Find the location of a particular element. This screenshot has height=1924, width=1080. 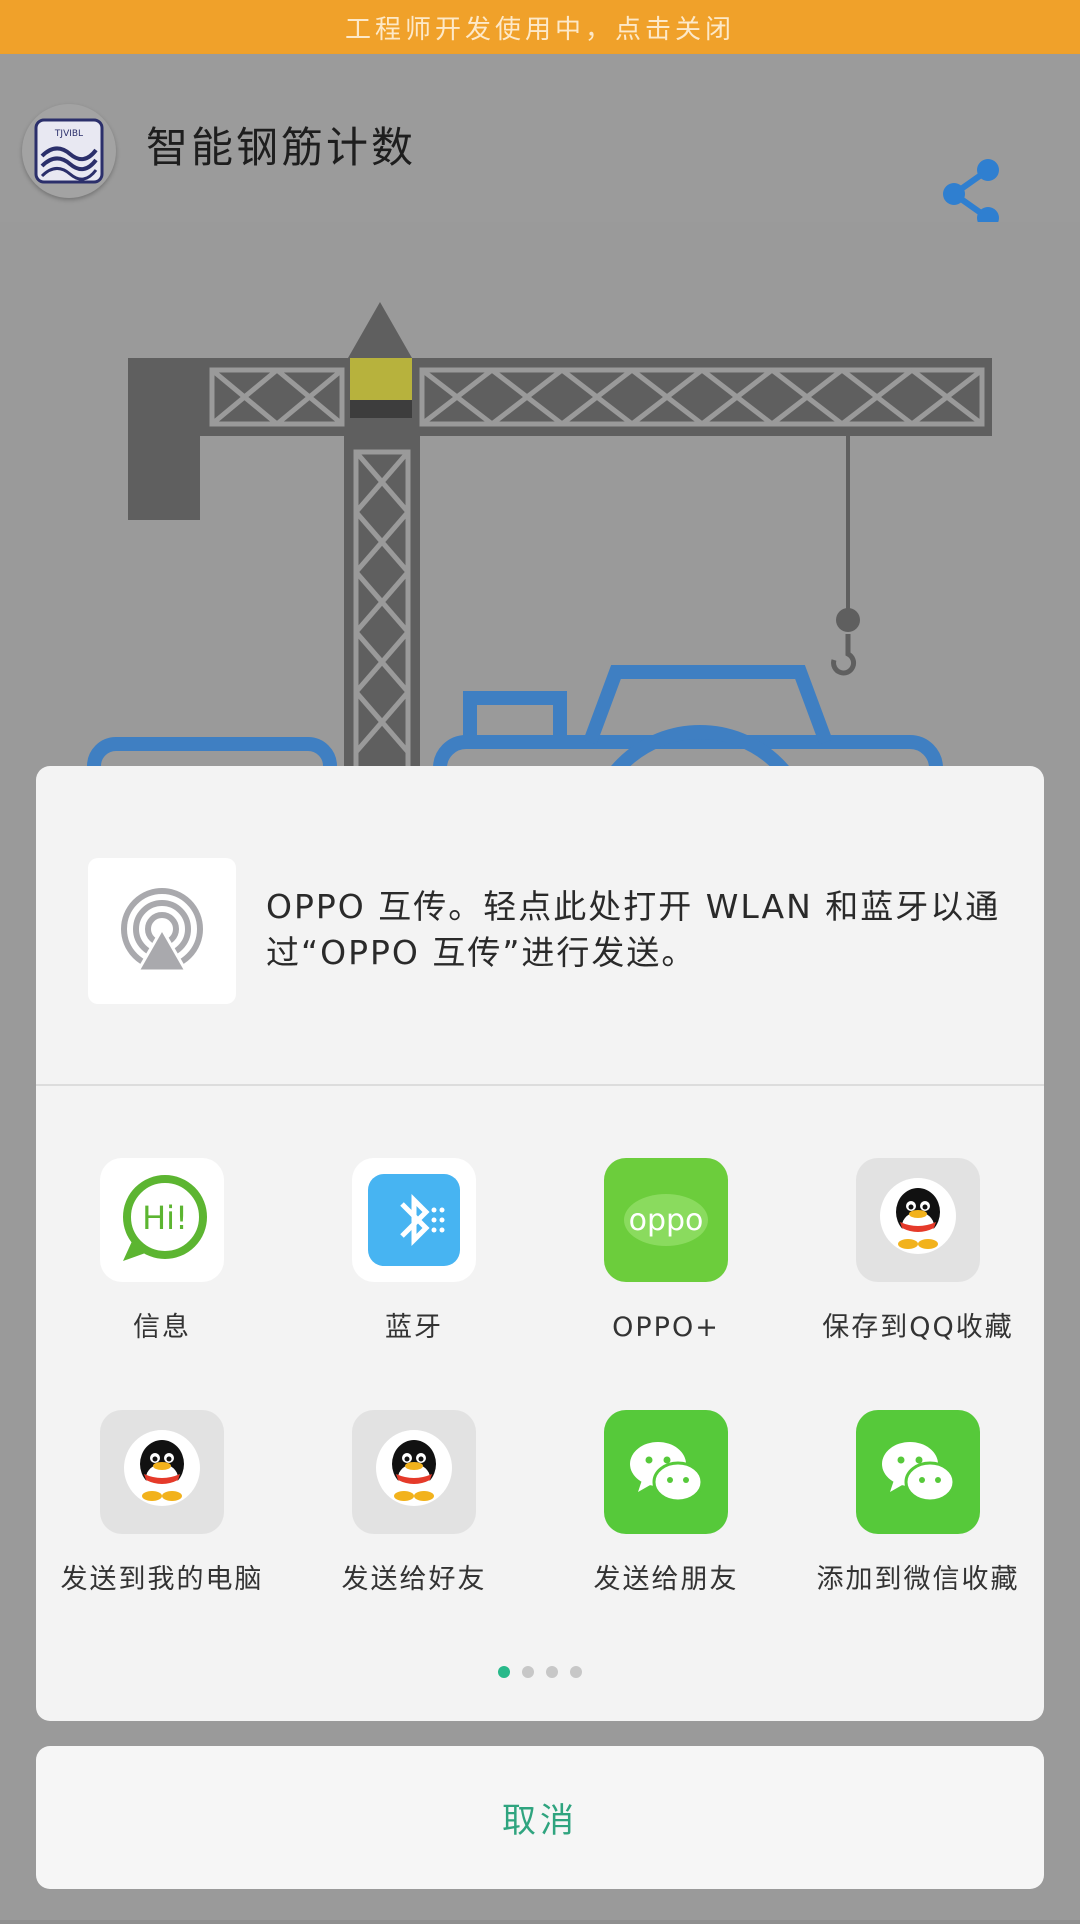

oppo-share-text: OPPO 互传。轻点此处打开 WLAN 和蓝牙以通过“OPPO 互传”进行发送。 is located at coordinates (633, 929).